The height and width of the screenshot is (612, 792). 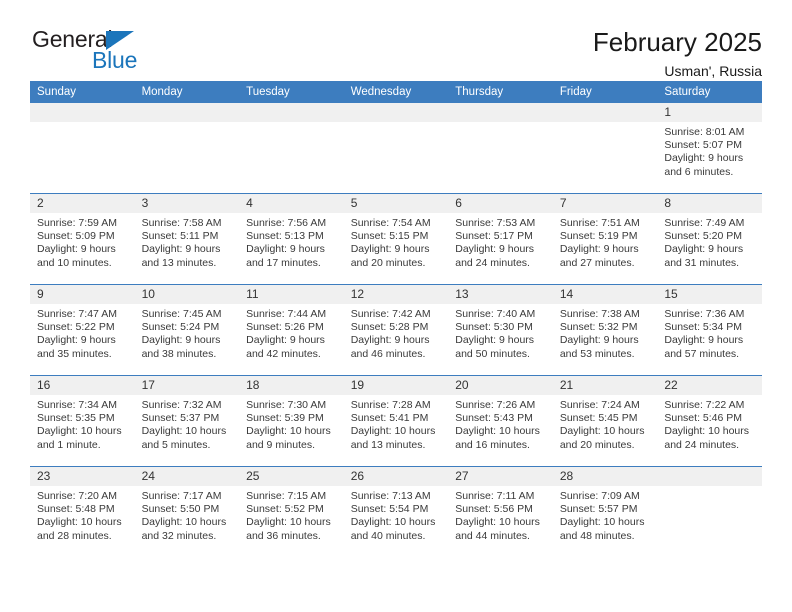 I want to click on daylight-text-line2: and 57 minutes., so click(x=702, y=353).